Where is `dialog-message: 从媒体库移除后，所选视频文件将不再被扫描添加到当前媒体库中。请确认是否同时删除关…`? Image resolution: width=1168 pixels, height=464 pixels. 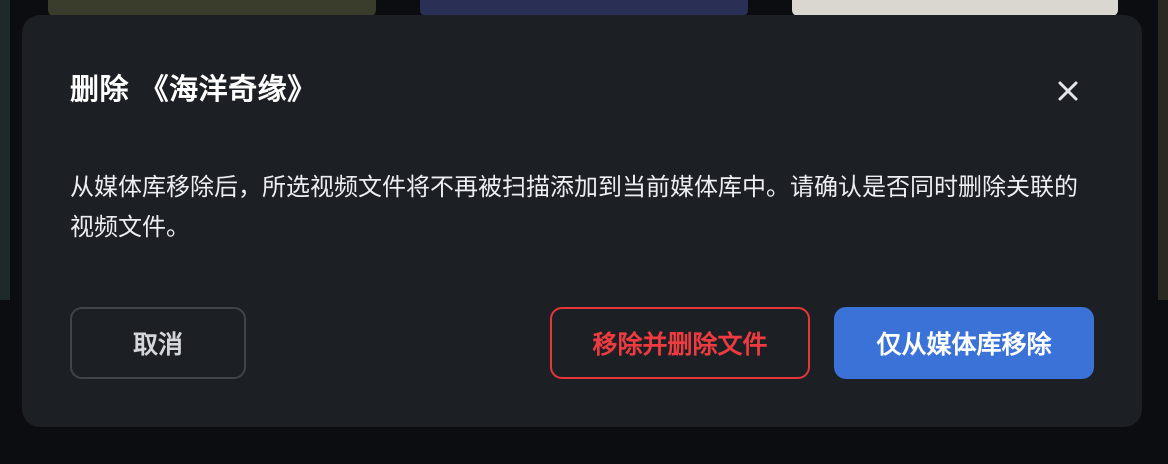
dialog-message: 从媒体库移除后，所选视频文件将不再被扫描添加到当前媒体库中。请确认是否同时删除关… is located at coordinates (574, 207).